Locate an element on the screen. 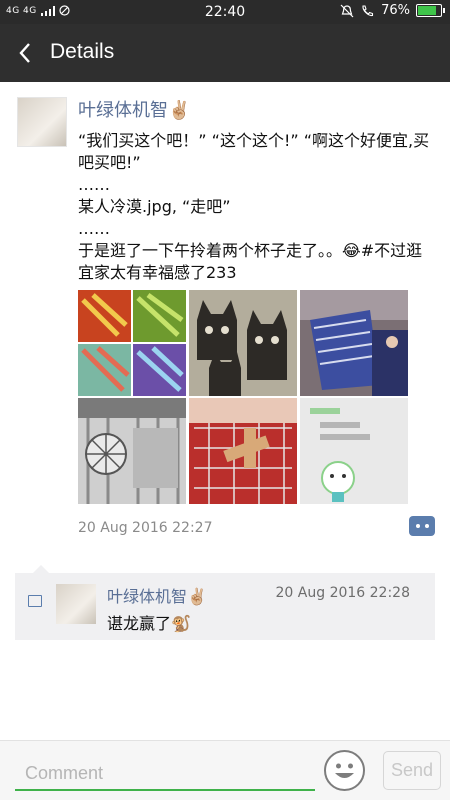 This screenshot has height=800, width=450. alarm-bell-icon is located at coordinates (347, 10).